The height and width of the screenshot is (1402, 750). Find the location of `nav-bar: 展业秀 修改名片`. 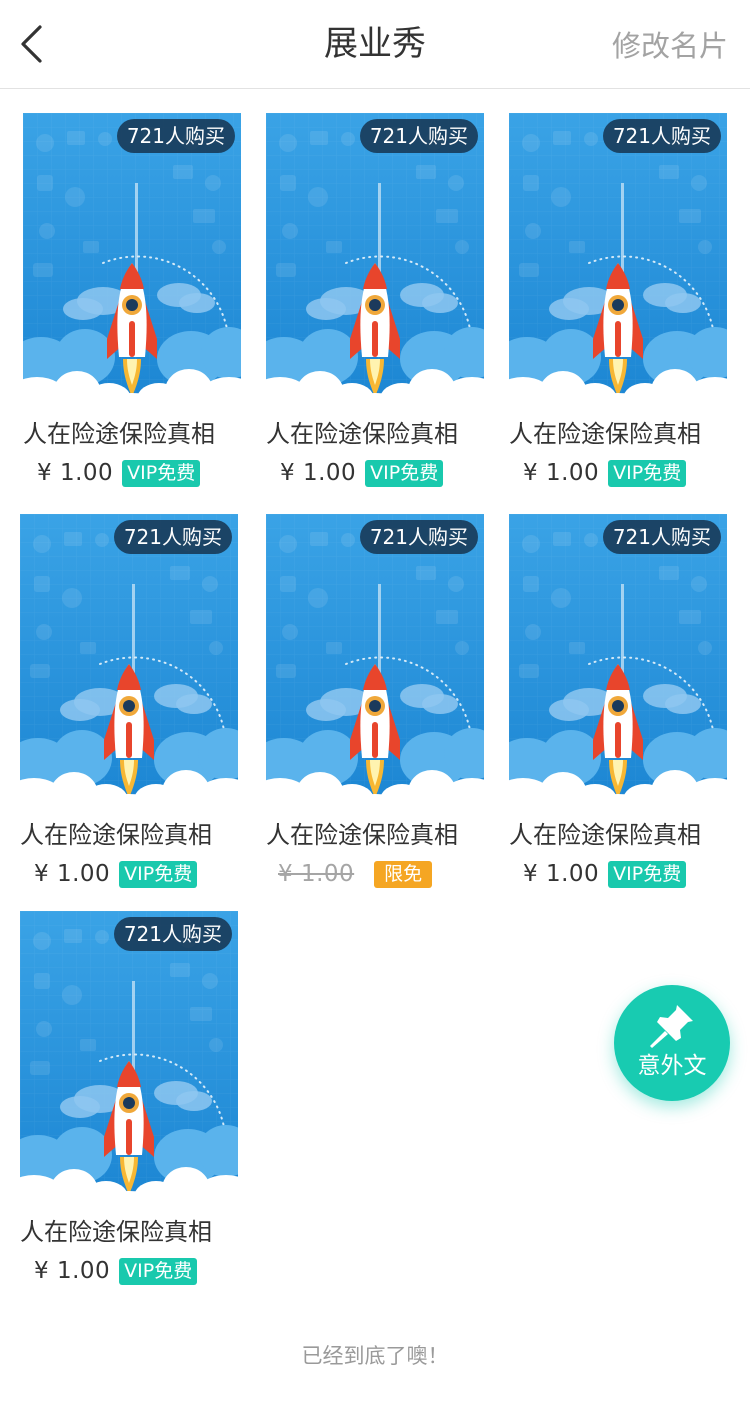

nav-bar: 展业秀 修改名片 is located at coordinates (375, 44).